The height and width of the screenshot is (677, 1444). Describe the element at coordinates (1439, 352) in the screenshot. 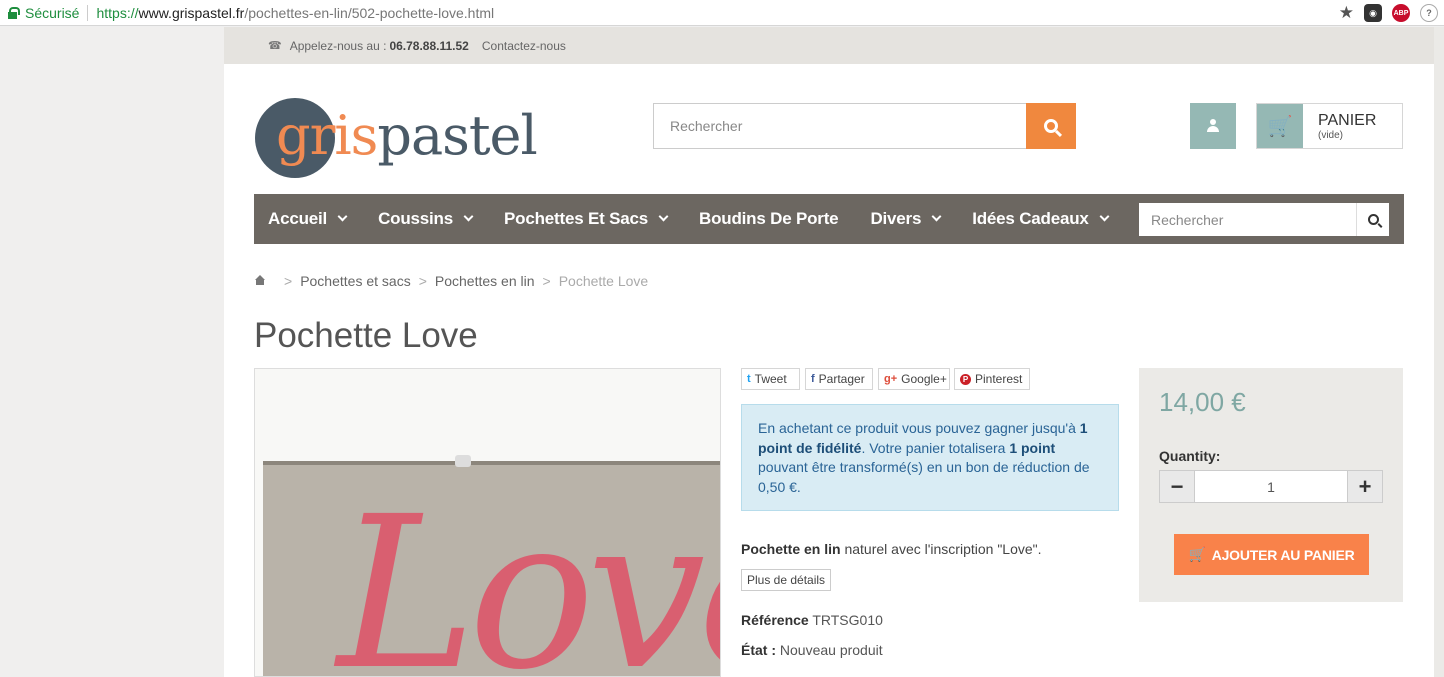

I see `page-background-right` at that location.